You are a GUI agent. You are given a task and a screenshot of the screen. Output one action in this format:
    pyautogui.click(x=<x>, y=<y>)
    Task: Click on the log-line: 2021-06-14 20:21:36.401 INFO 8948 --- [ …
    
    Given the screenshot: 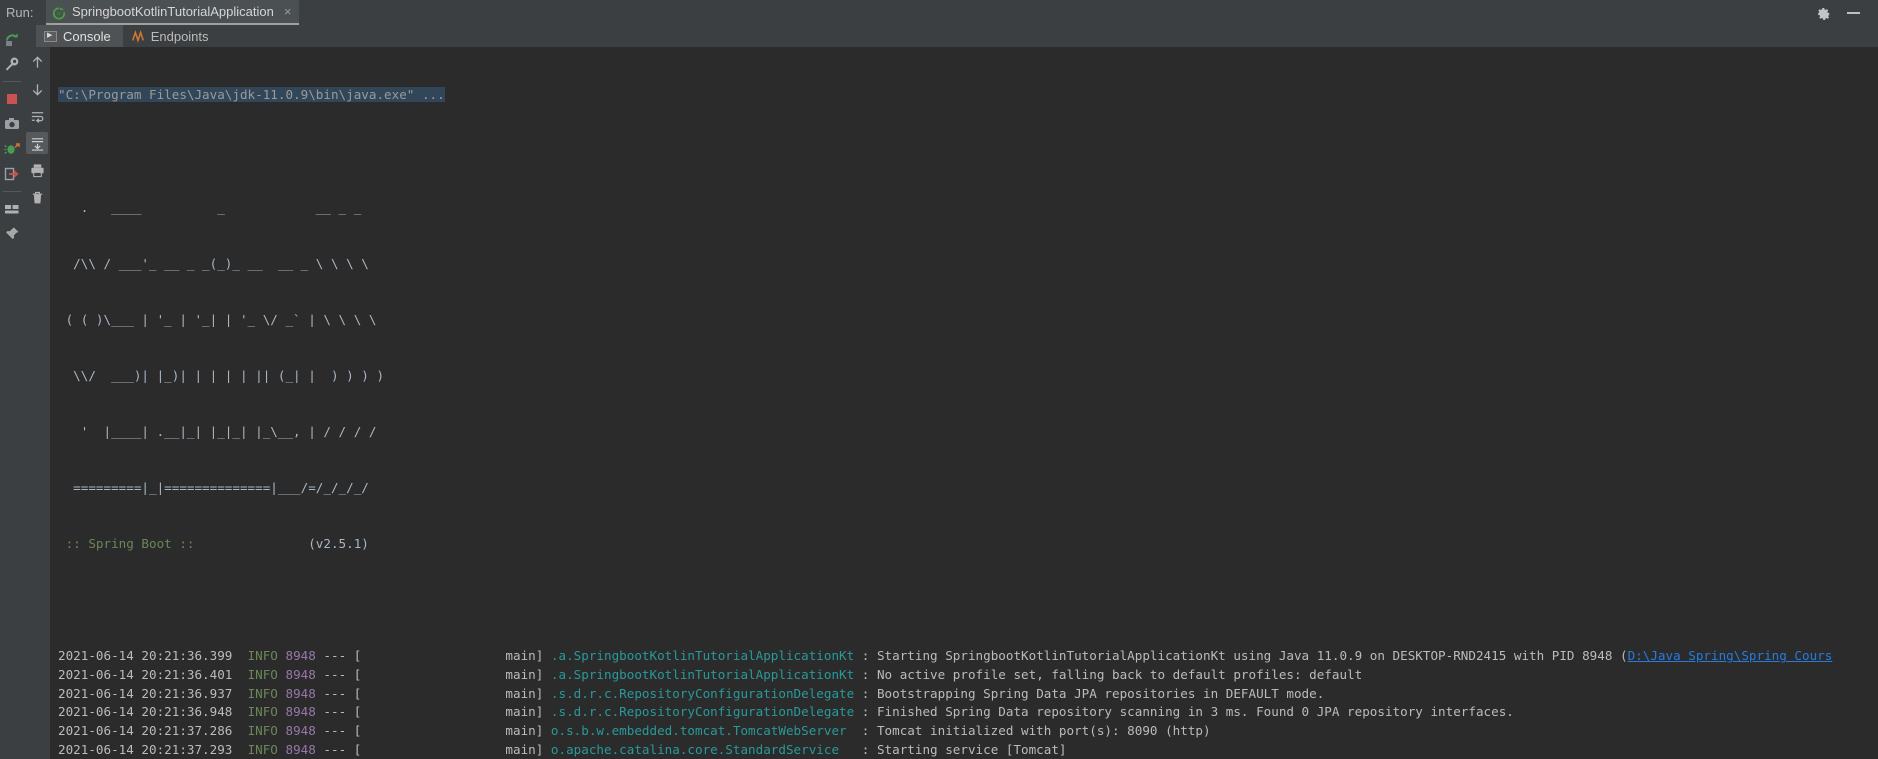 What is the action you would take?
    pyautogui.click(x=964, y=675)
    